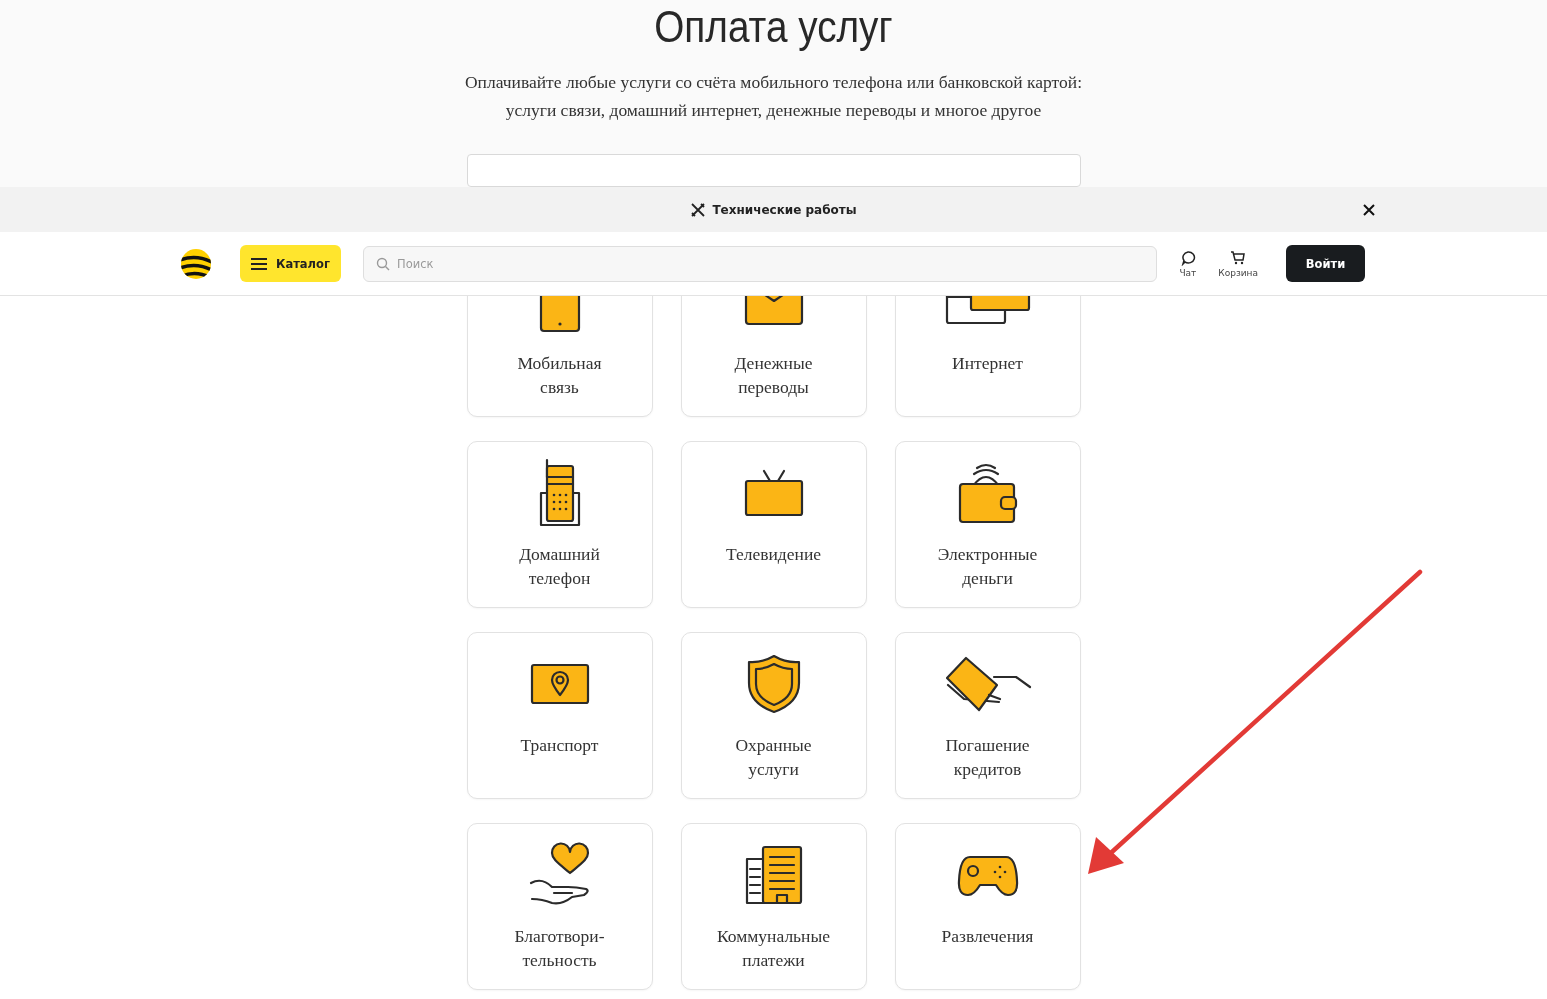  I want to click on cart-button: Корзина, so click(1238, 263).